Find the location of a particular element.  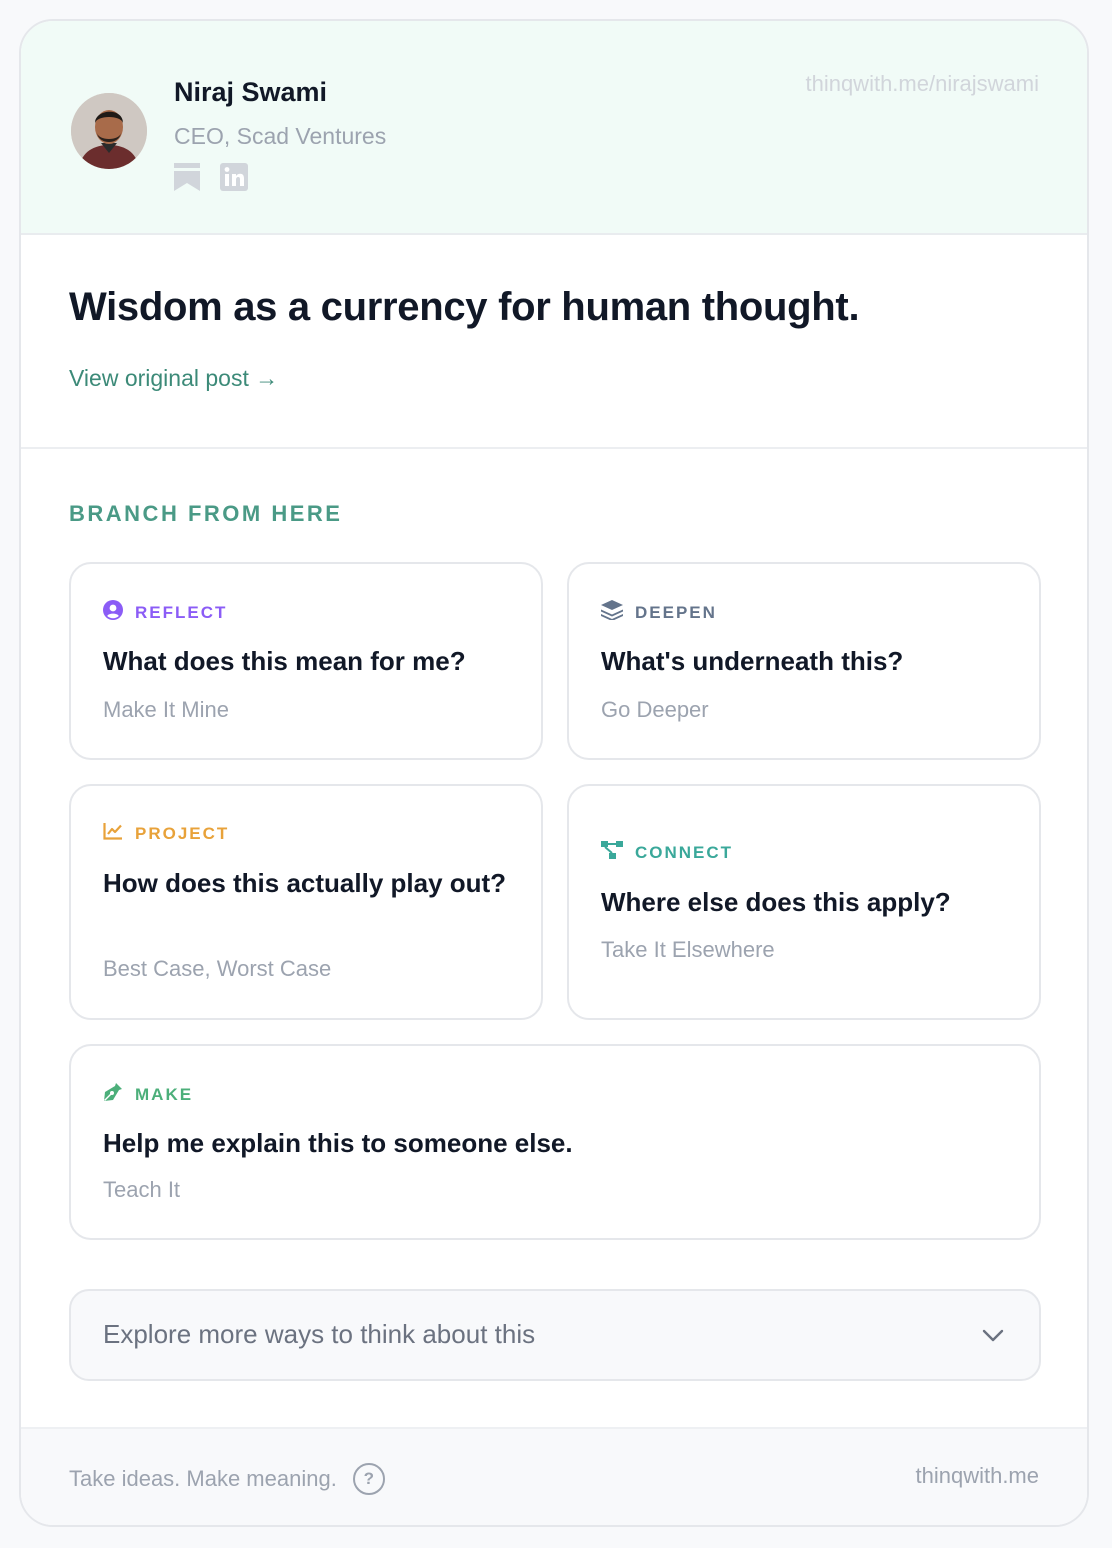

author-name: Niraj Swami is located at coordinates (251, 92).